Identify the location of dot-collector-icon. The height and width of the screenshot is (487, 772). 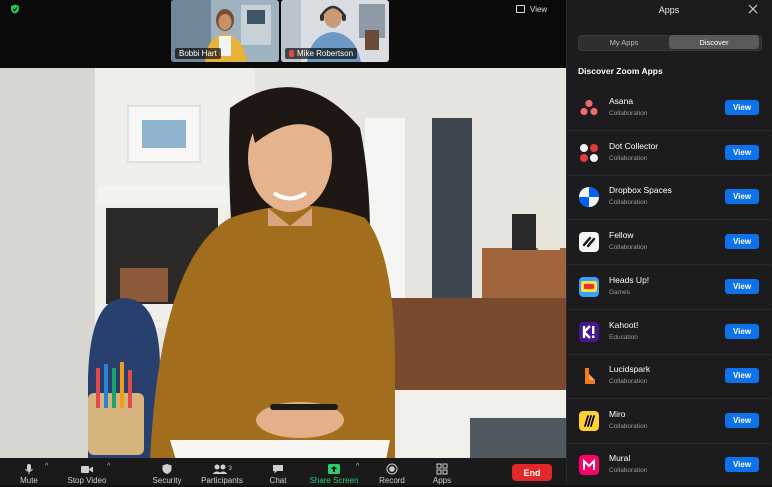
(589, 153).